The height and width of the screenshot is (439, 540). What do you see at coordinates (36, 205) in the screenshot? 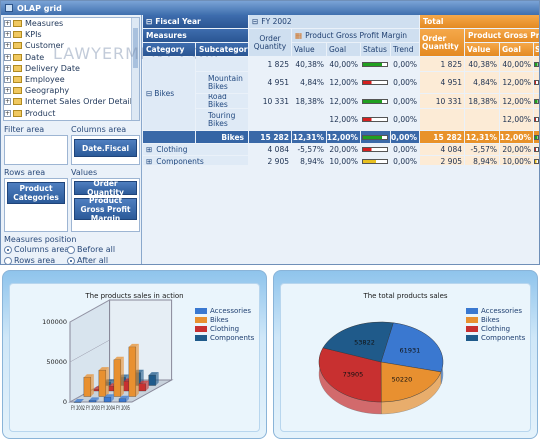
I see `rows-area: Product Categories` at bounding box center [36, 205].